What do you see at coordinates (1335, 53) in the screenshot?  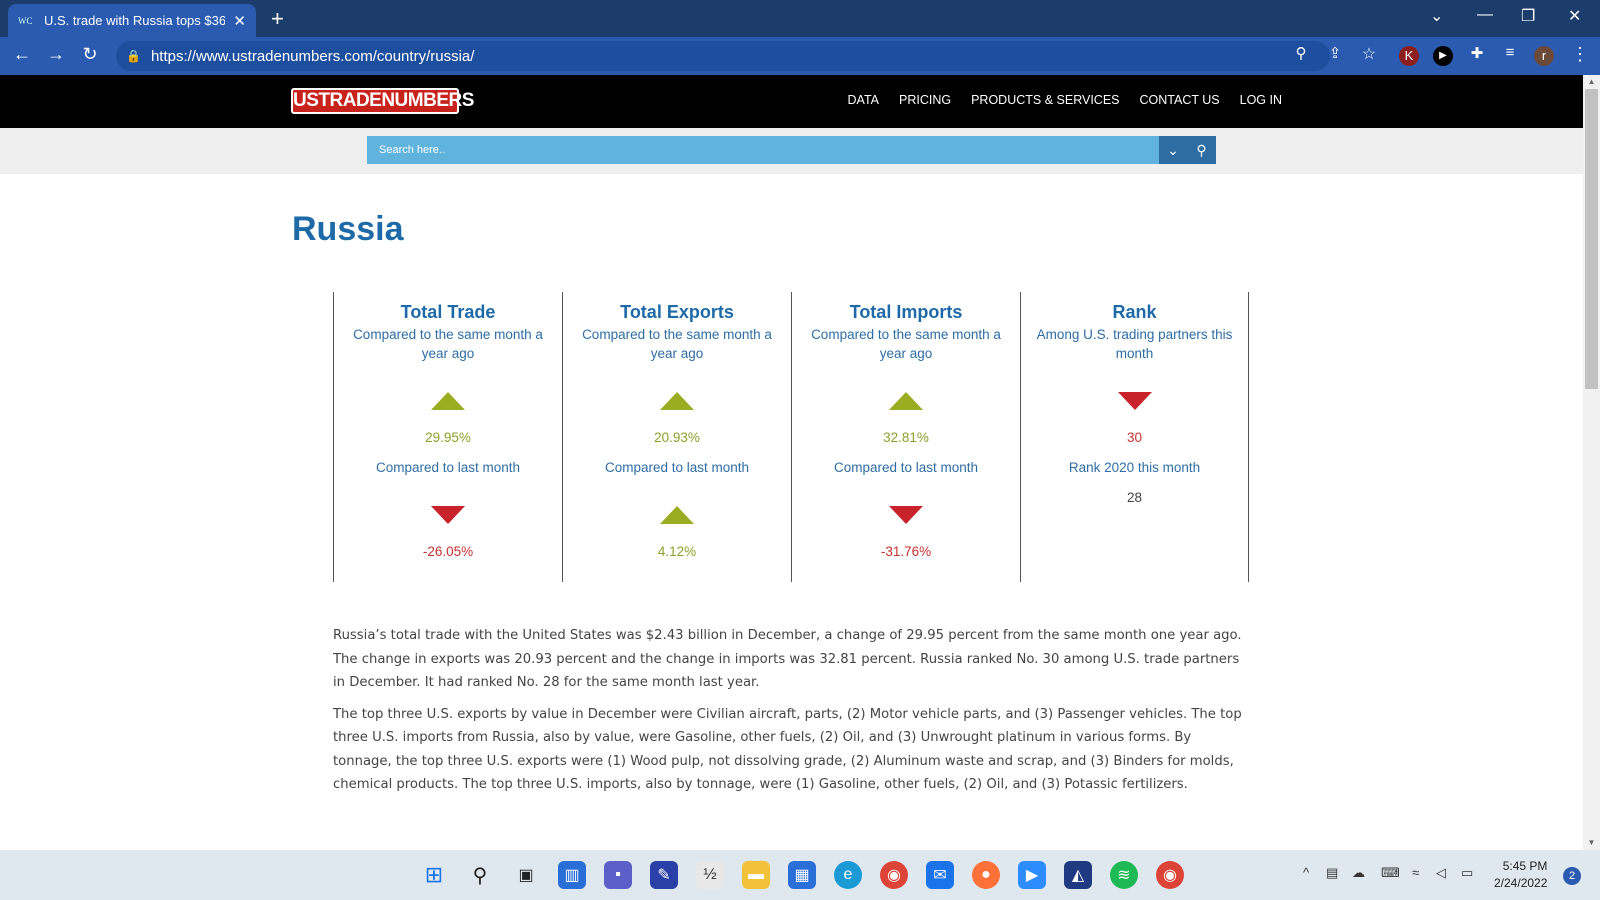 I see `share-icon: ⇪` at bounding box center [1335, 53].